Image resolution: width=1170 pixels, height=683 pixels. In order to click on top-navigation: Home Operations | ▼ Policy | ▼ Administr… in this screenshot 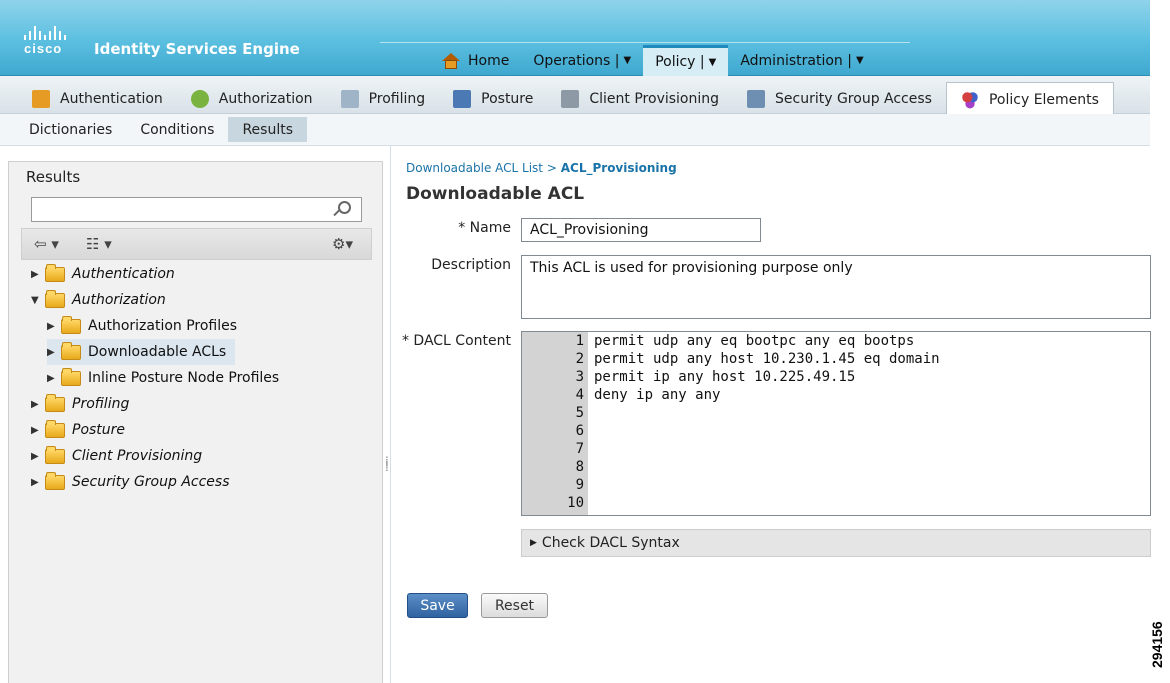, I will do `click(653, 60)`.